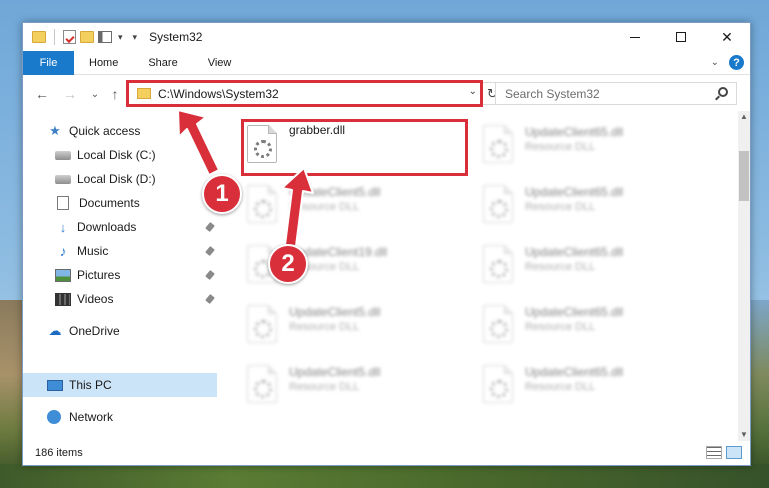 This screenshot has width=769, height=488. I want to click on sidebar-item-network: Network, so click(120, 417).